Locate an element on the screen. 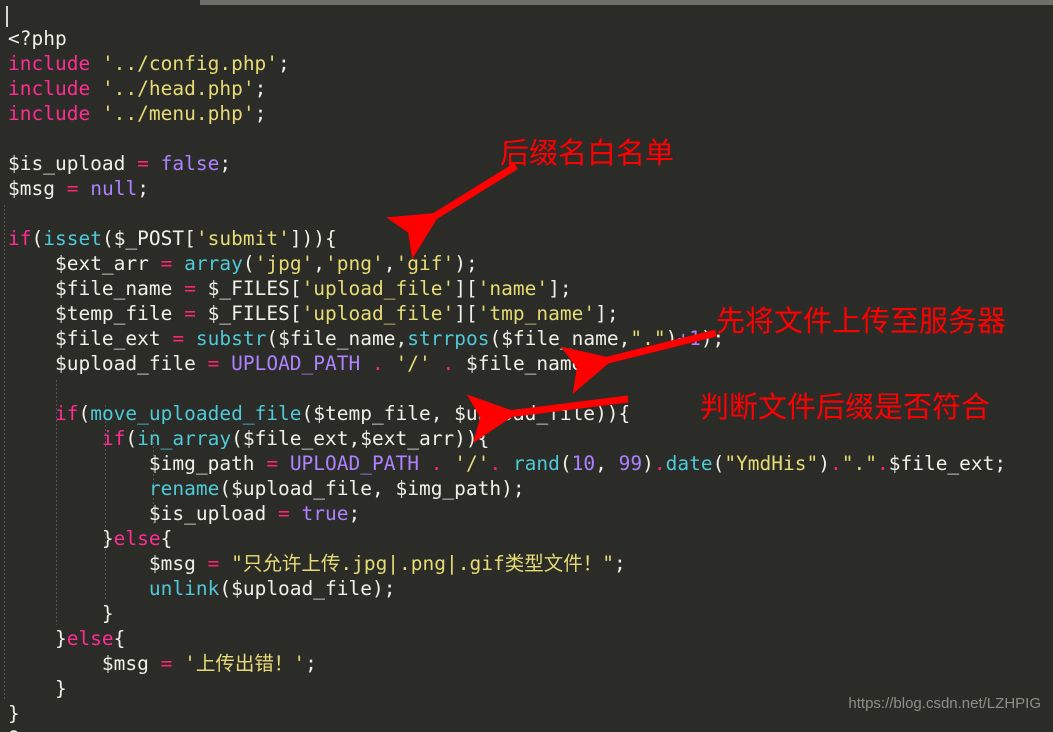 The width and height of the screenshot is (1053, 732). annotation-upload-first: 先将文件上传至服务器 is located at coordinates (861, 321).